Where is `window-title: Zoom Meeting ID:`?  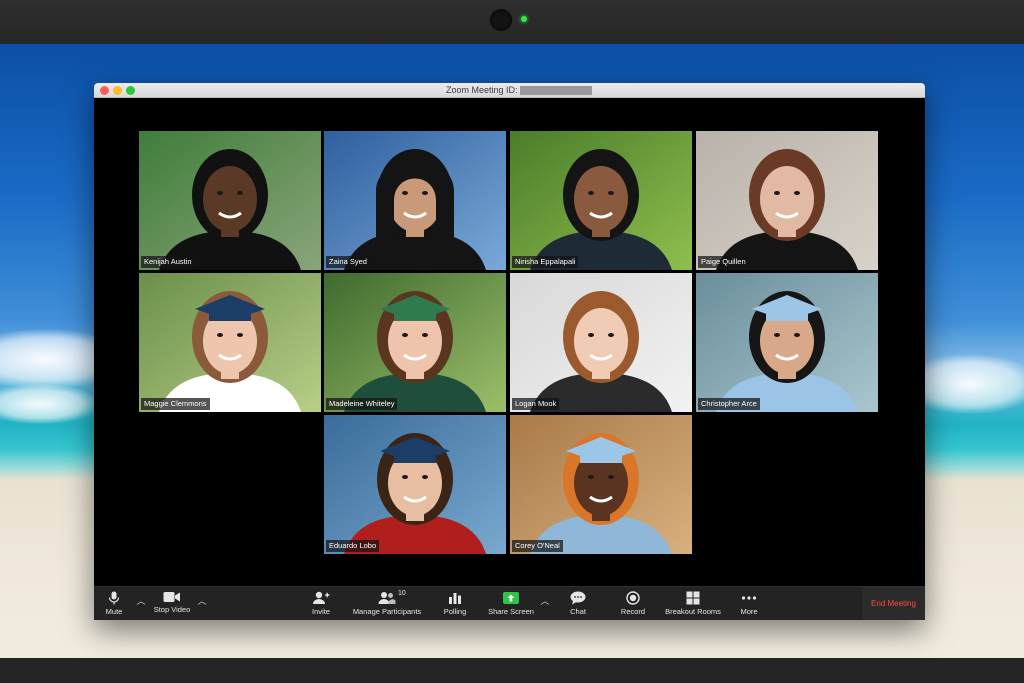 window-title: Zoom Meeting ID: is located at coordinates (482, 90).